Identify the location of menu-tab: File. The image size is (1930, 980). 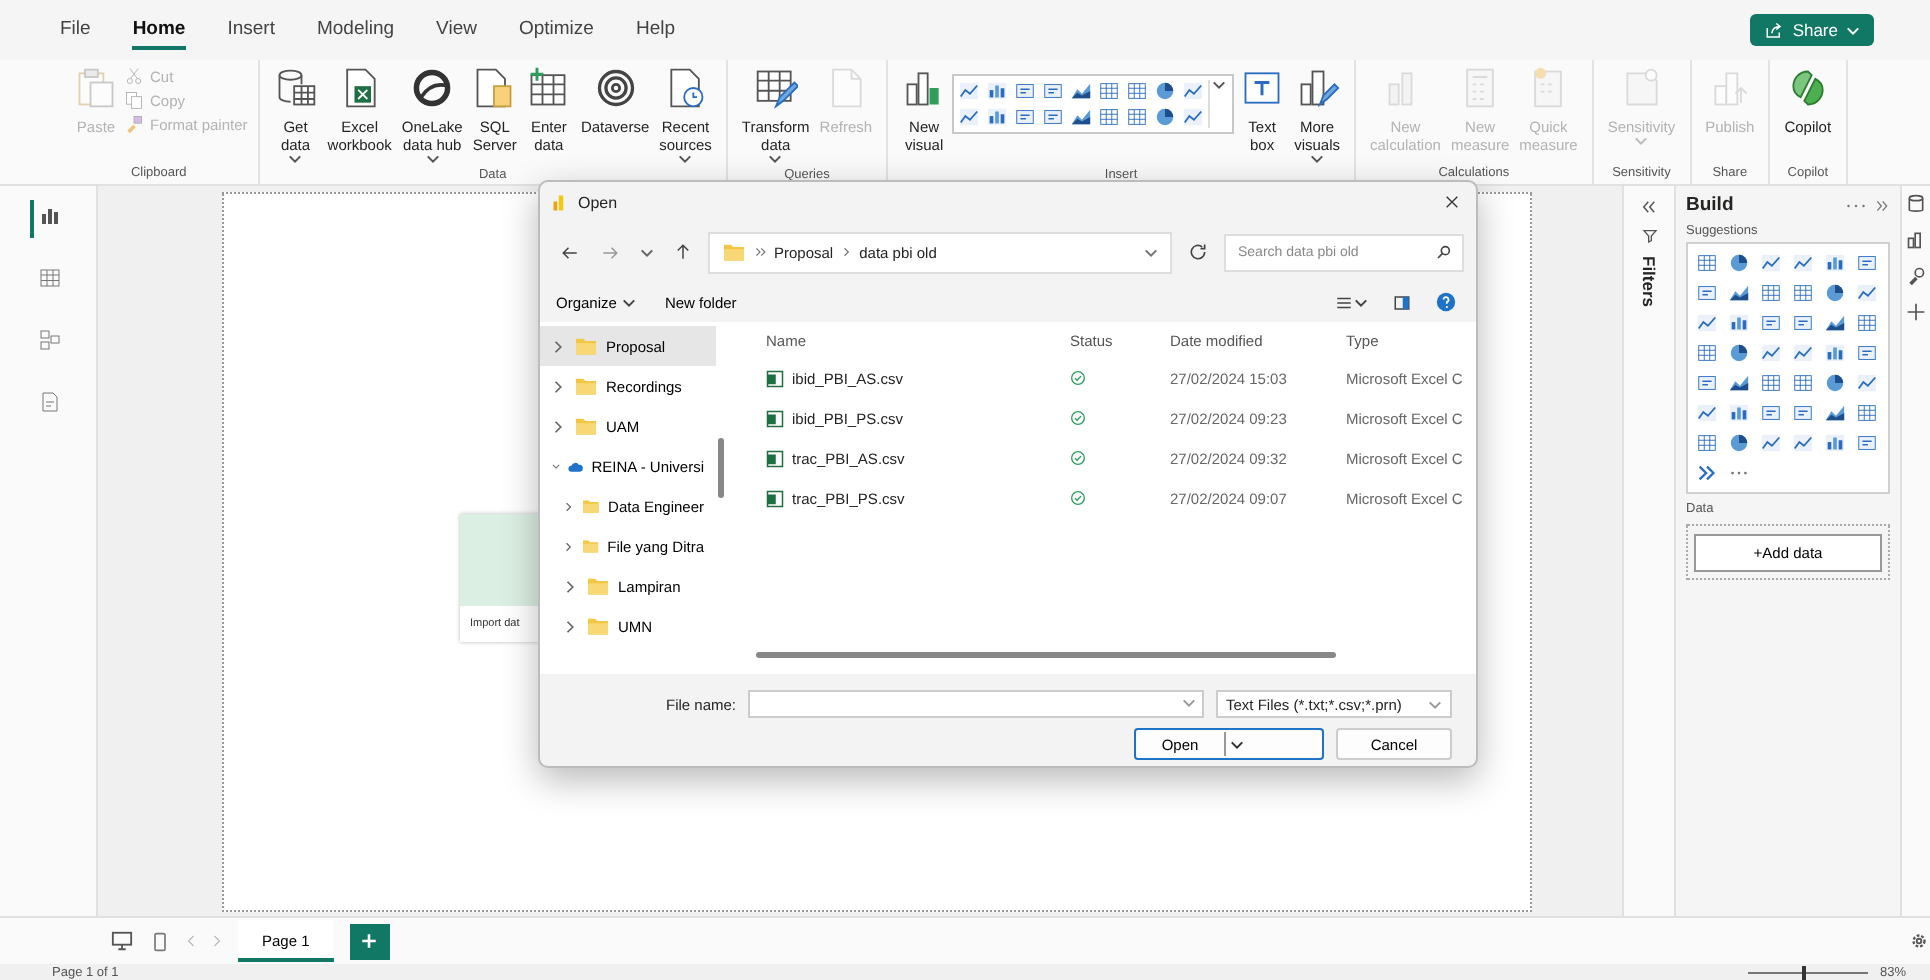
(75, 30).